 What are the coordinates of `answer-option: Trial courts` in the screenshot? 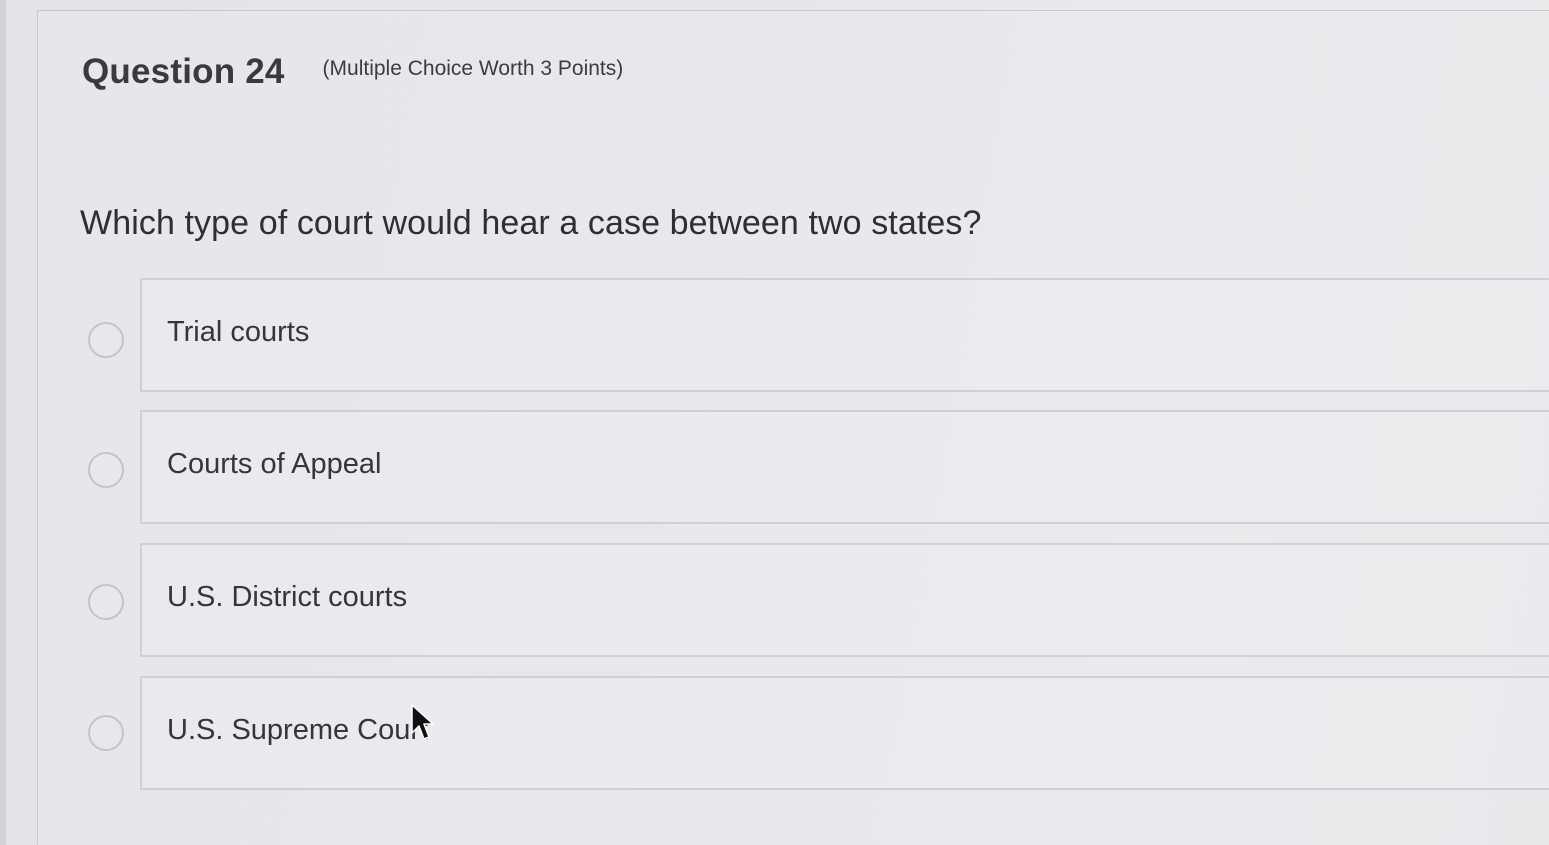 It's located at (774, 337).